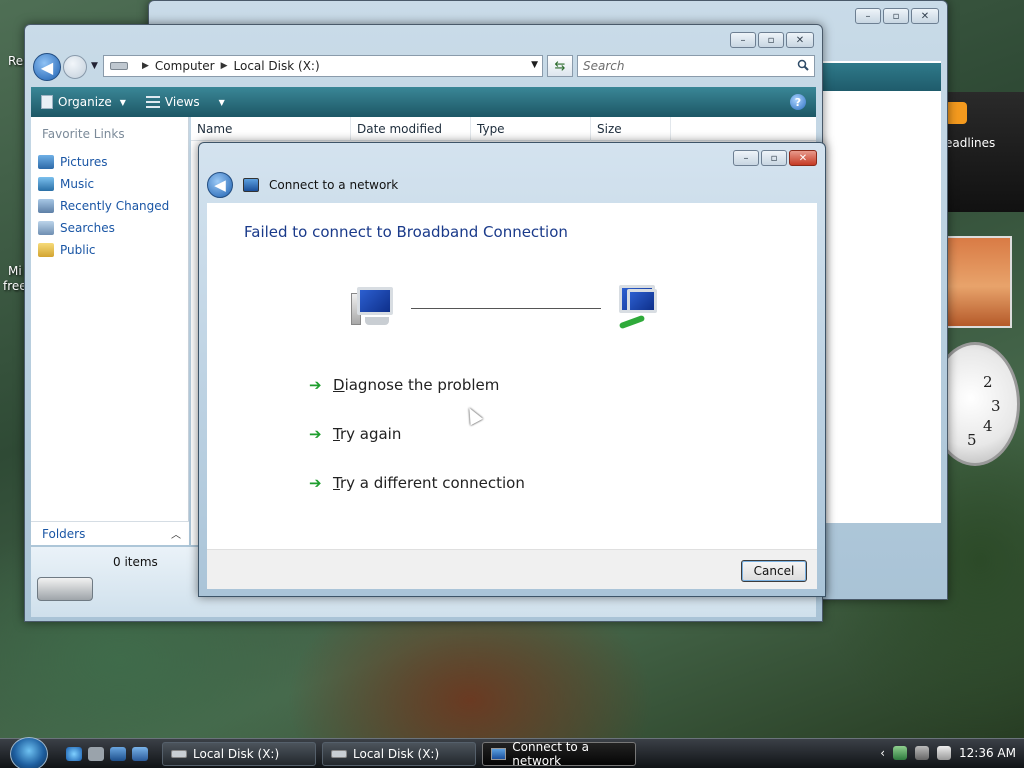 This screenshot has width=1024, height=768. I want to click on media-icon, so click(96, 754).